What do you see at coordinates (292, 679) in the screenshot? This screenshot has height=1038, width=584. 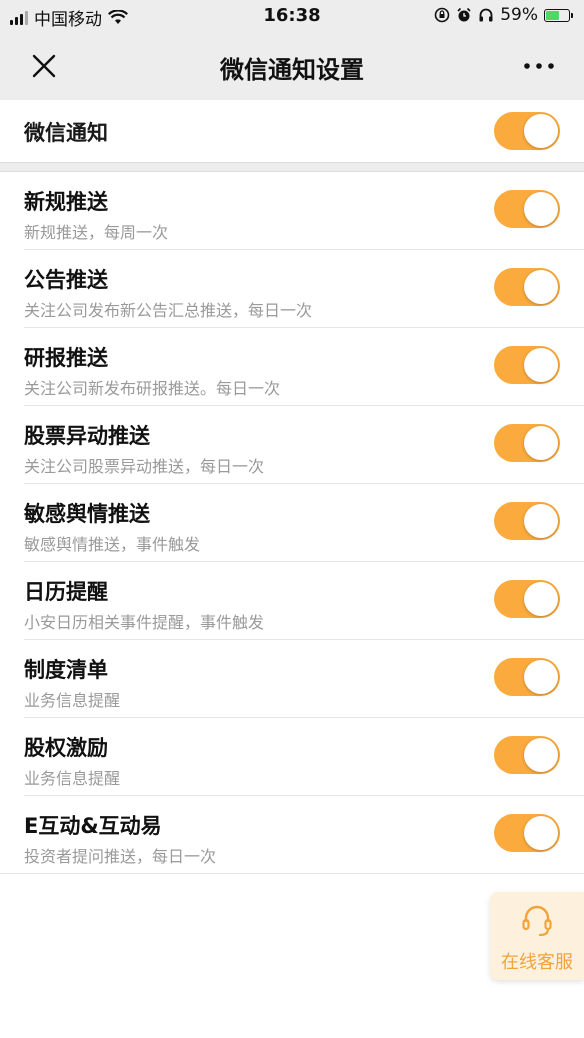 I see `list-item-policy: 制度清单 业务信息提醒` at bounding box center [292, 679].